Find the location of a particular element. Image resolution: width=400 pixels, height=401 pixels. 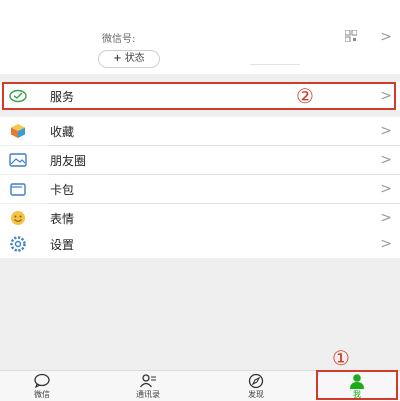

tab-chats: 微信 is located at coordinates (42, 387).